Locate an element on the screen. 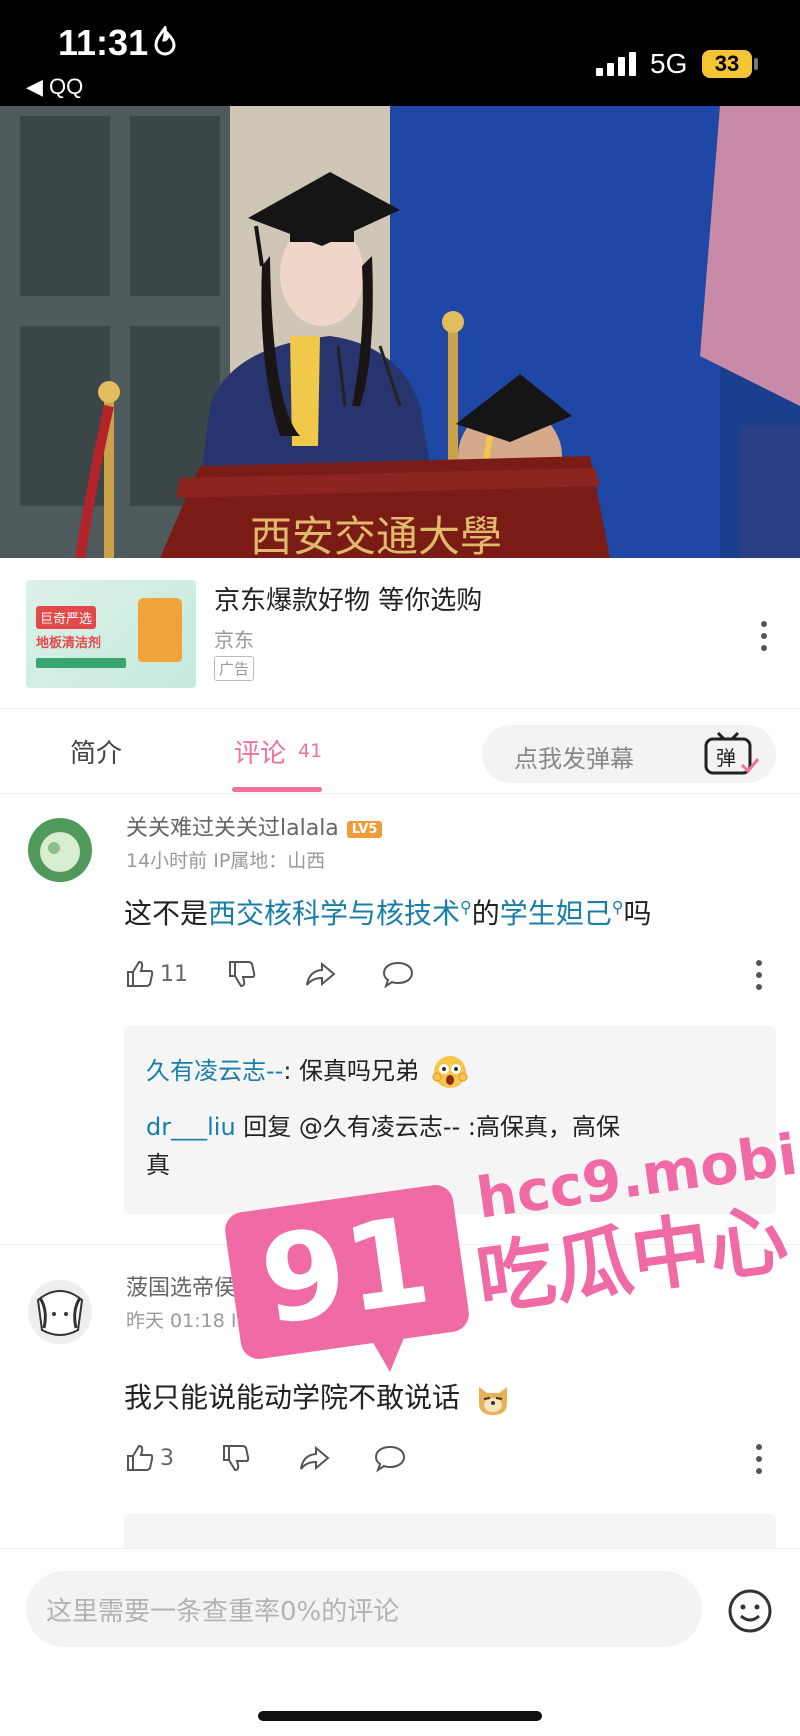  reply-text-continued: 真 is located at coordinates (158, 1165).